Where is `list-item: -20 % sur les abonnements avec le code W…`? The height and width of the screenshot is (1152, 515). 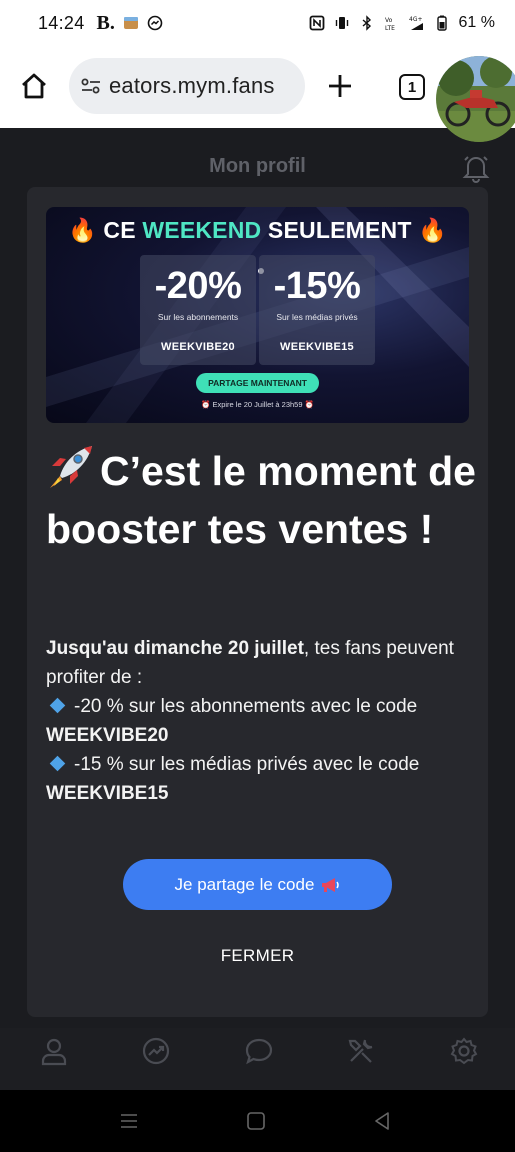
list-item: -20 % sur les abonnements avec le code W… is located at coordinates (232, 721).